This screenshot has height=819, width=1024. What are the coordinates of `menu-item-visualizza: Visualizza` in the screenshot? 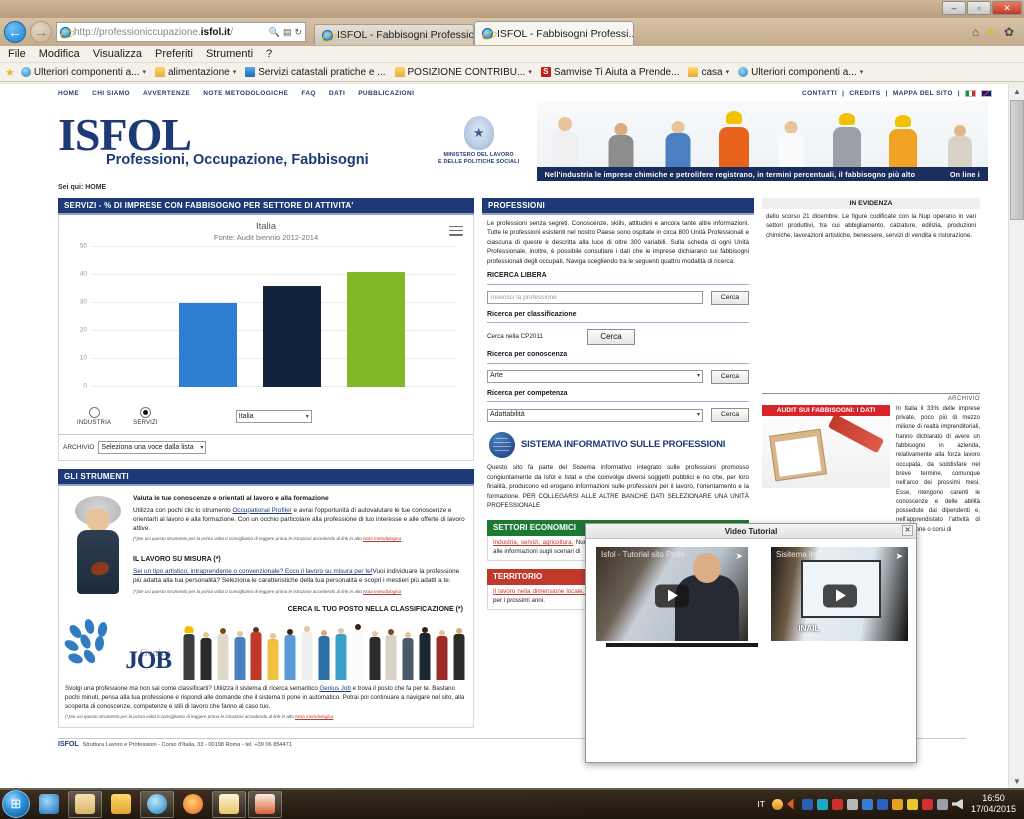 It's located at (117, 54).